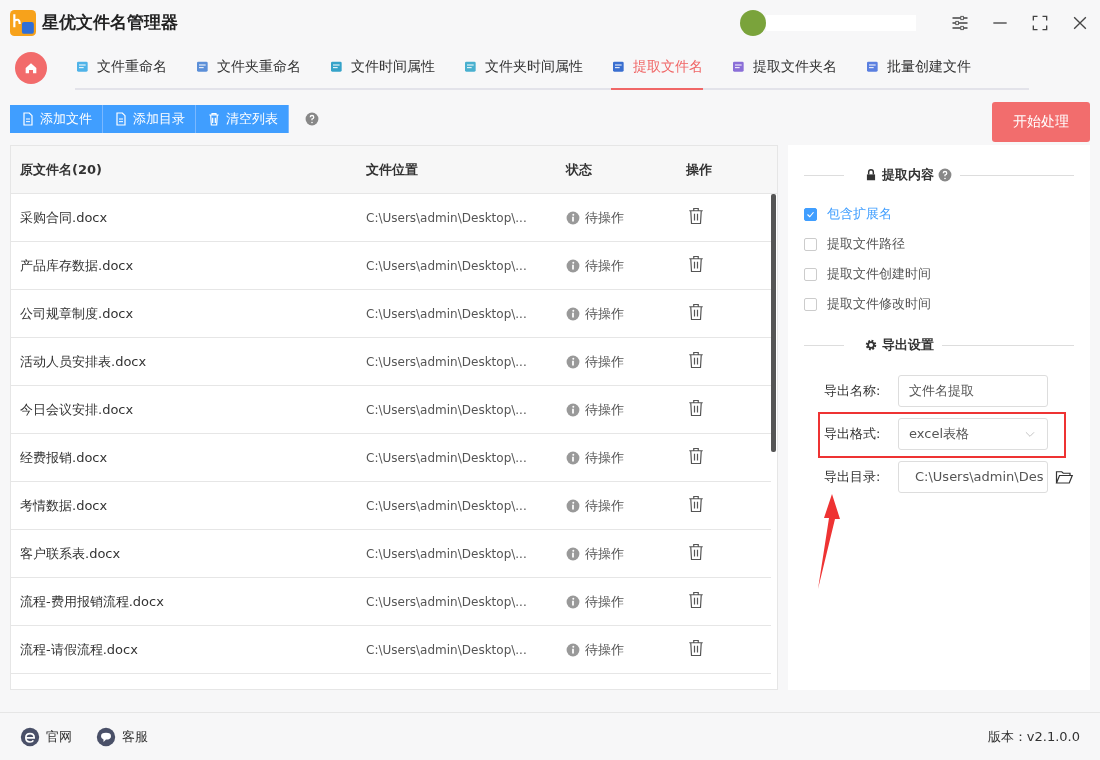 The height and width of the screenshot is (760, 1100). I want to click on checkbox-label: 提取文件路径, so click(866, 244).